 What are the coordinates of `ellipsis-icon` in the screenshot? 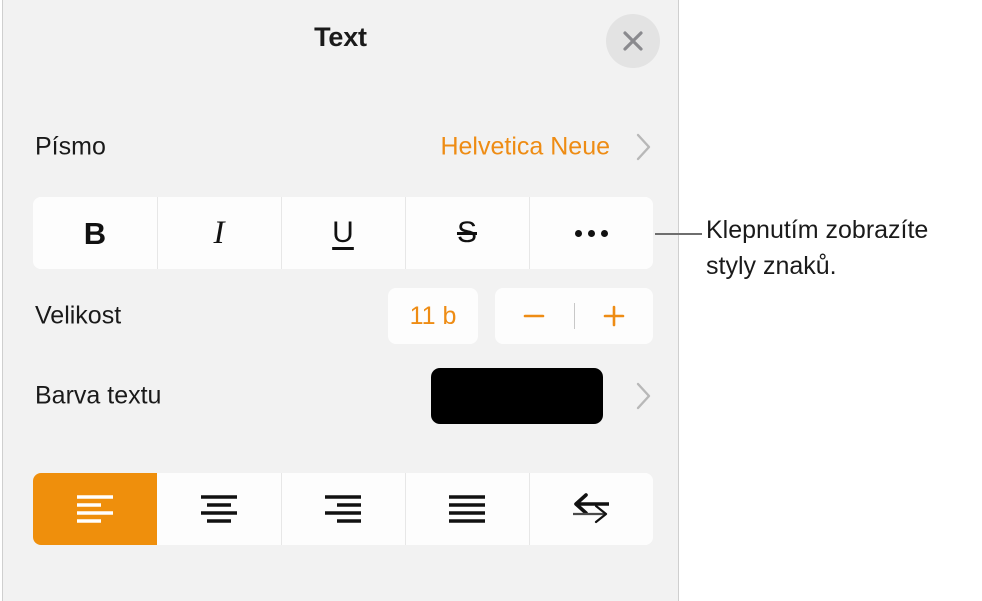 It's located at (591, 233).